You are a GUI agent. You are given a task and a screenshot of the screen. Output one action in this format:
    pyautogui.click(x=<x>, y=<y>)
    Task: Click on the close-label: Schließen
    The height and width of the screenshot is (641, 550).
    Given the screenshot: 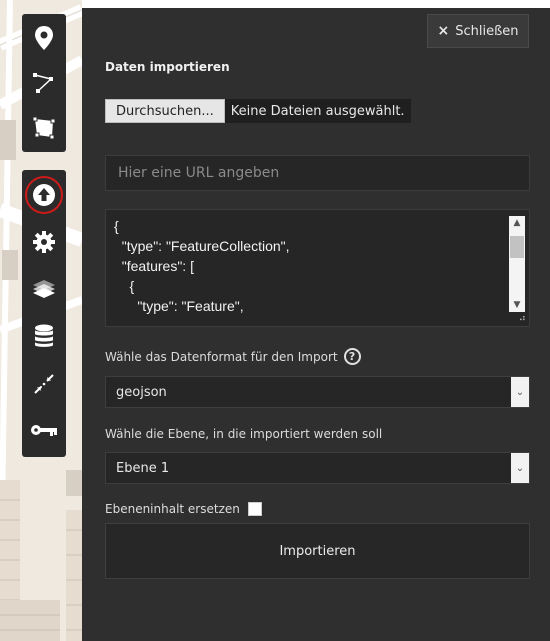 What is the action you would take?
    pyautogui.click(x=487, y=31)
    